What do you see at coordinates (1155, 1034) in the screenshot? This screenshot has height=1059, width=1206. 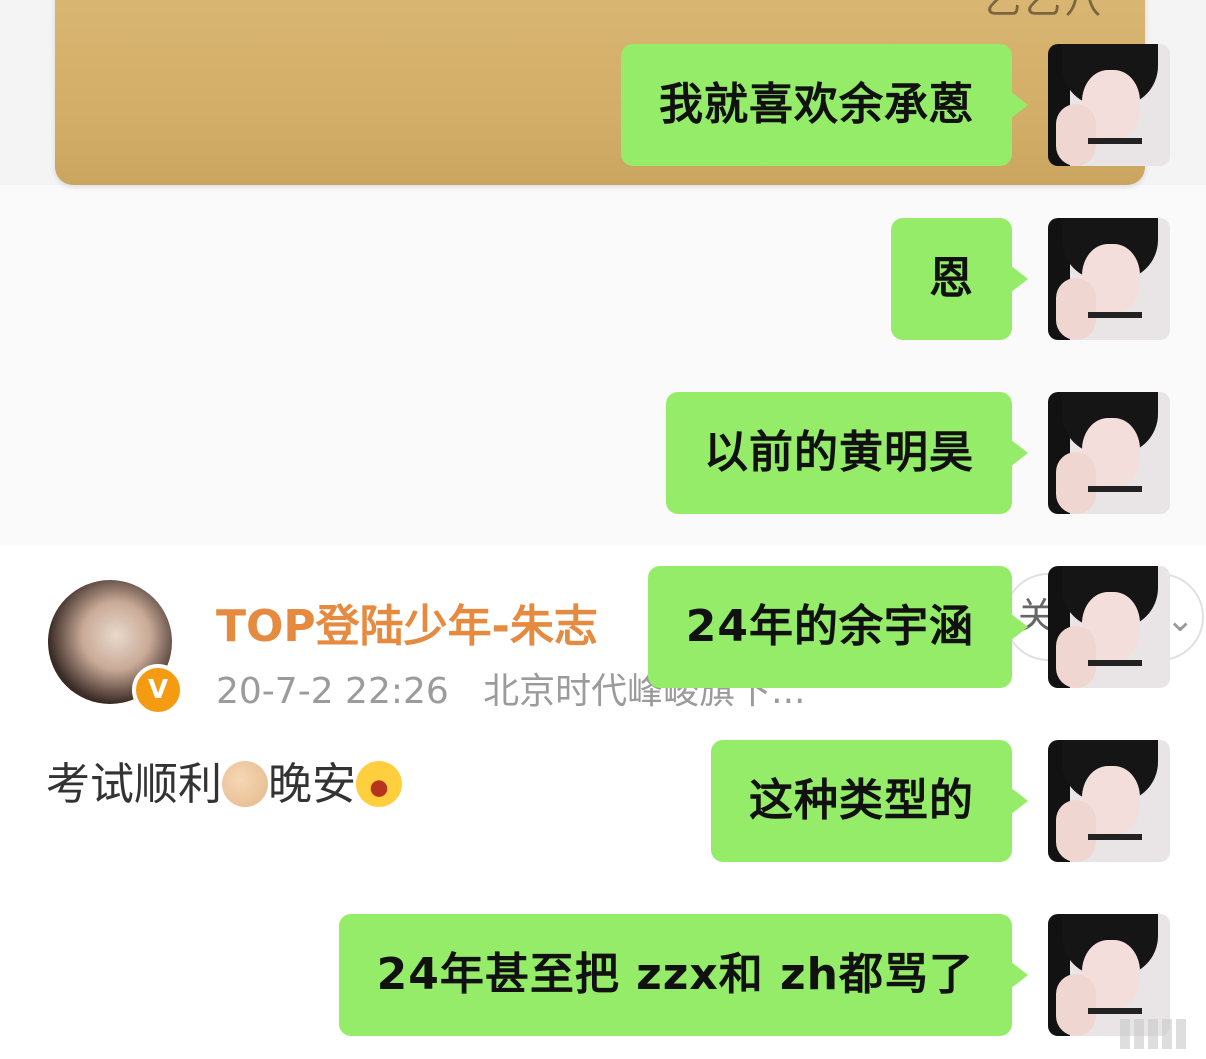 I see `watermark` at bounding box center [1155, 1034].